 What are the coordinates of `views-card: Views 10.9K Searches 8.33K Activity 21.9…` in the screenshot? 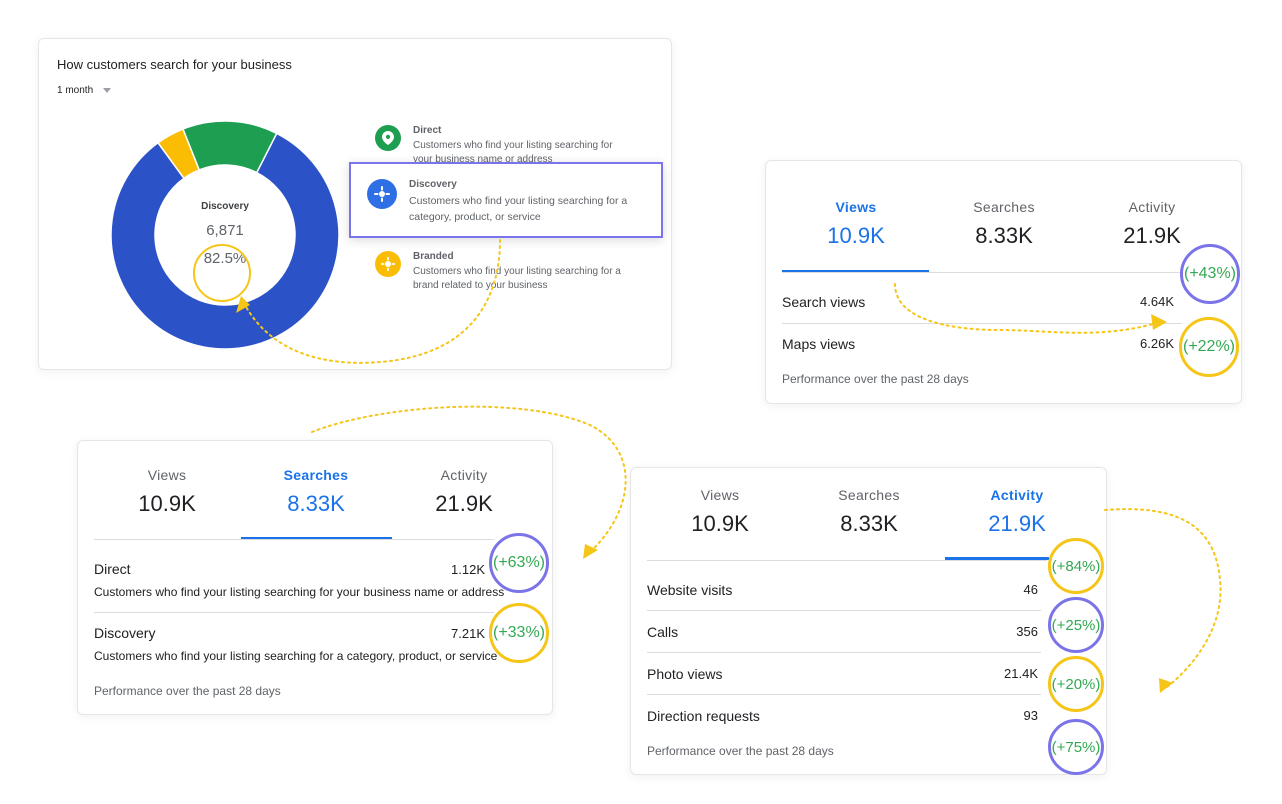 It's located at (1003, 282).